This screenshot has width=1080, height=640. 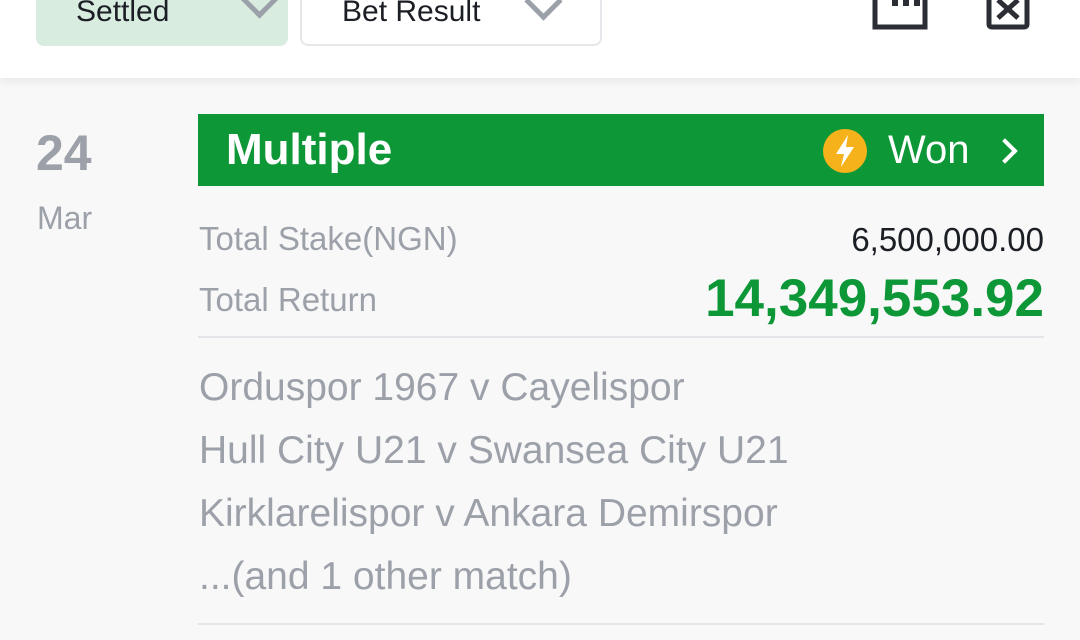 I want to click on match-item: Kirklarelispor v Ankara Demirspor, so click(x=488, y=513).